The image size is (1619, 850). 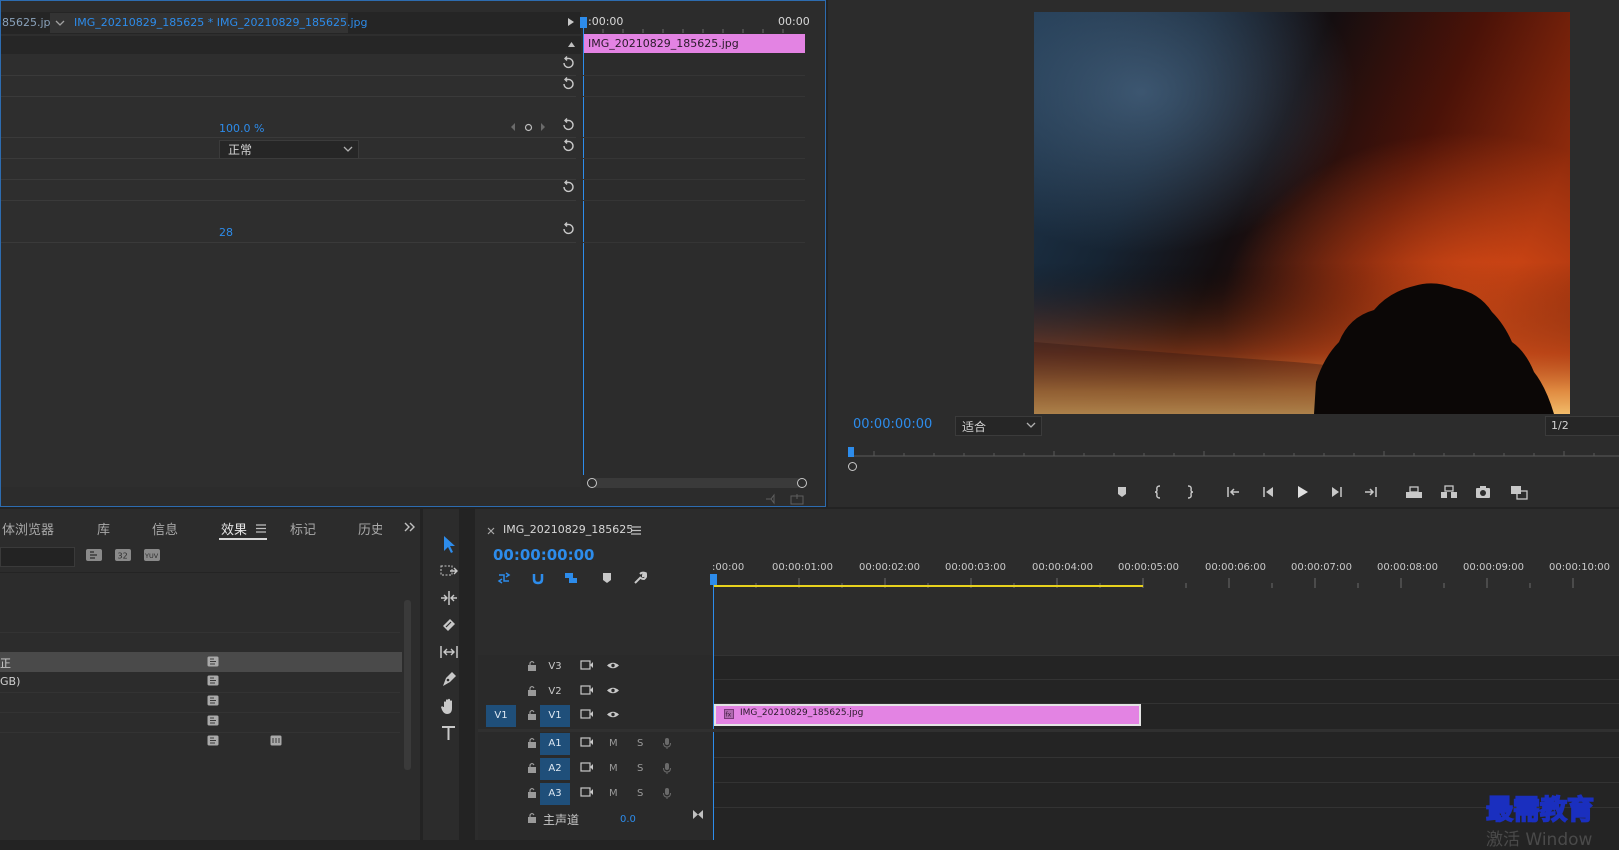 I want to click on mini-zoom-scrollbar, so click(x=696, y=483).